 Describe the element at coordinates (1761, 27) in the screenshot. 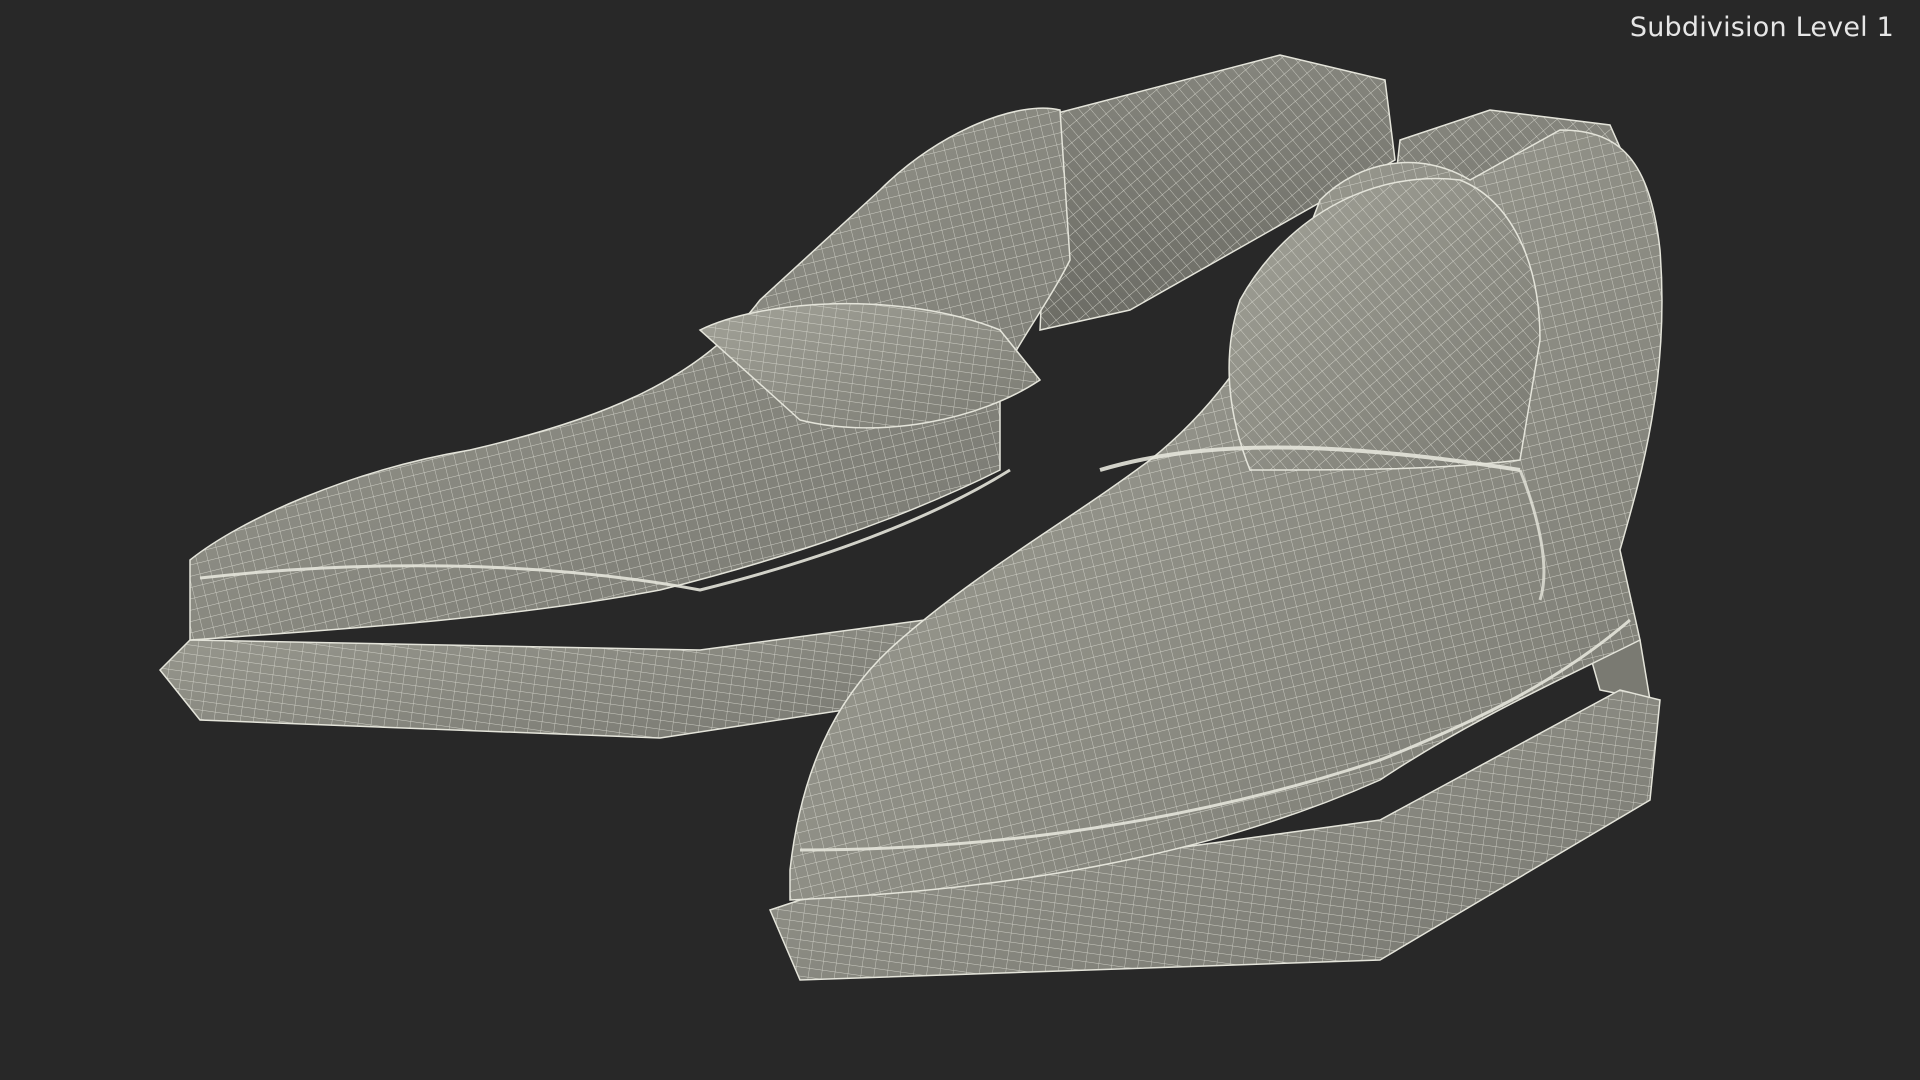

I see `subdivision-level-label: Subdivision Level 1` at that location.